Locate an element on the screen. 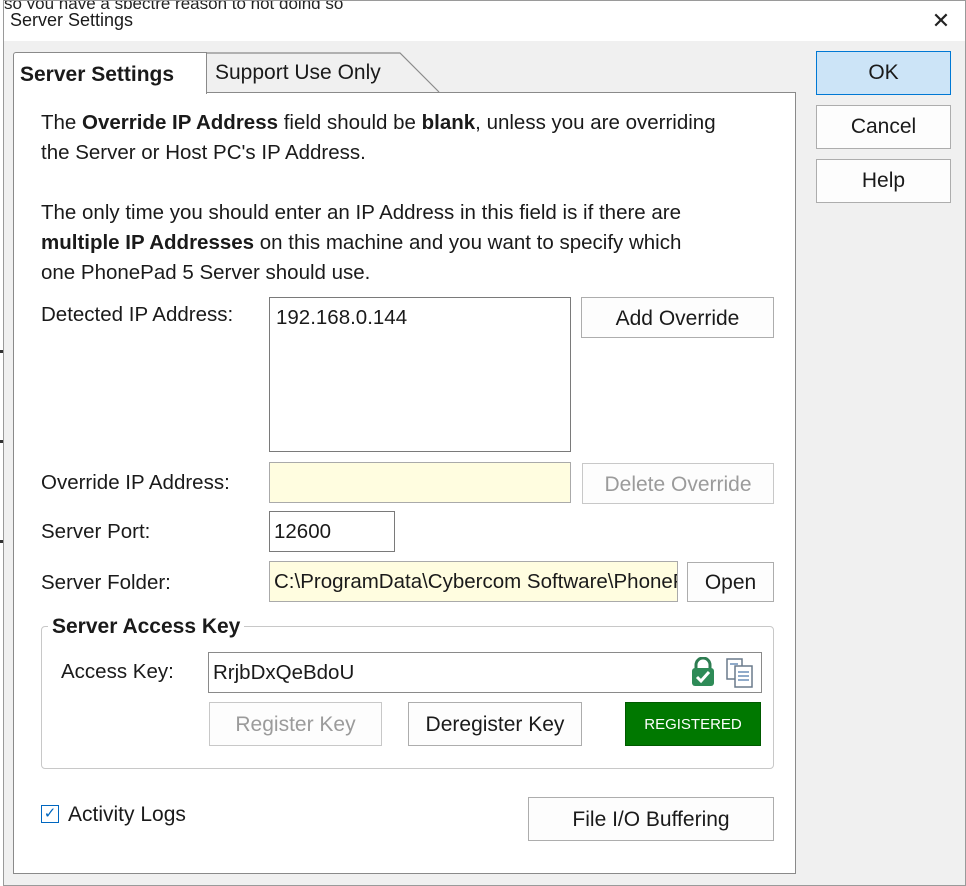 This screenshot has width=966, height=886. cancel-button: Cancel is located at coordinates (883, 127).